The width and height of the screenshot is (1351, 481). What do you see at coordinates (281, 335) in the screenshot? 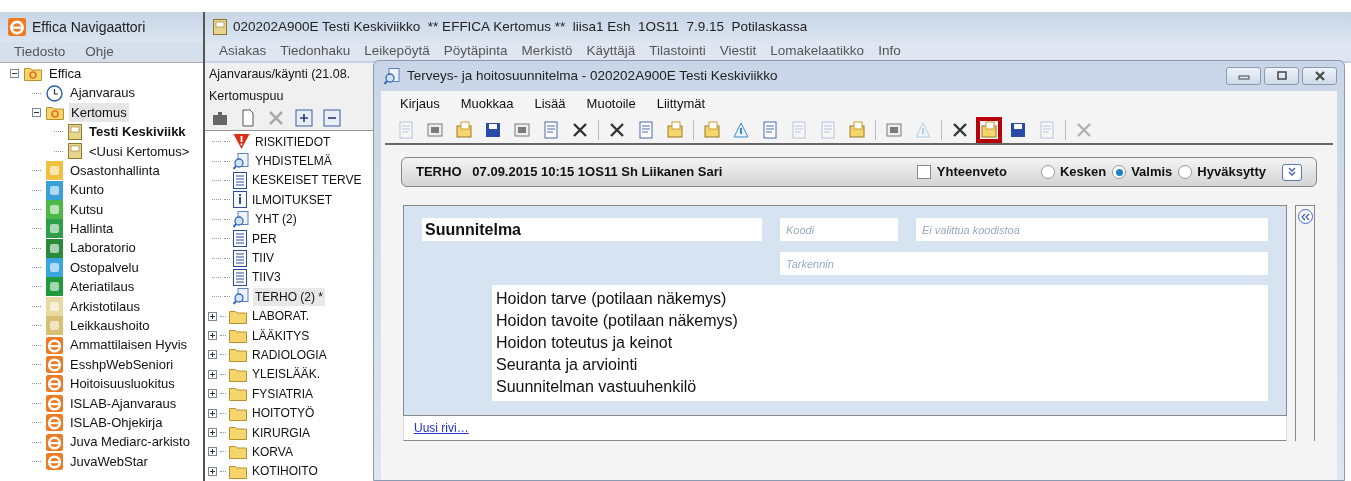
I see `tree-item: LÄÄKITYS` at bounding box center [281, 335].